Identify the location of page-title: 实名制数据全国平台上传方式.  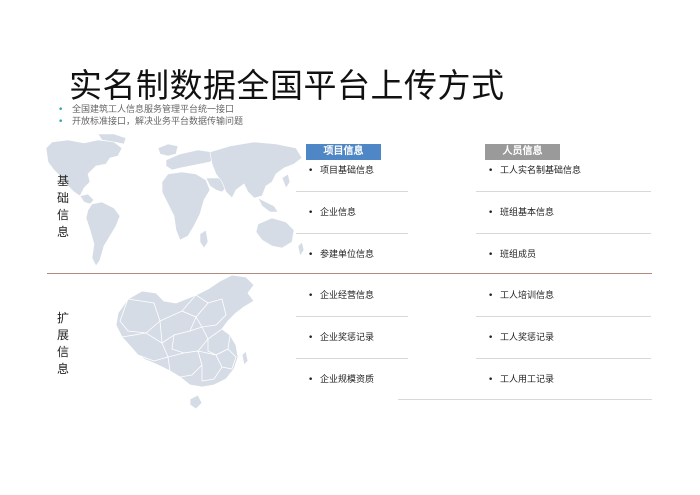
(287, 85).